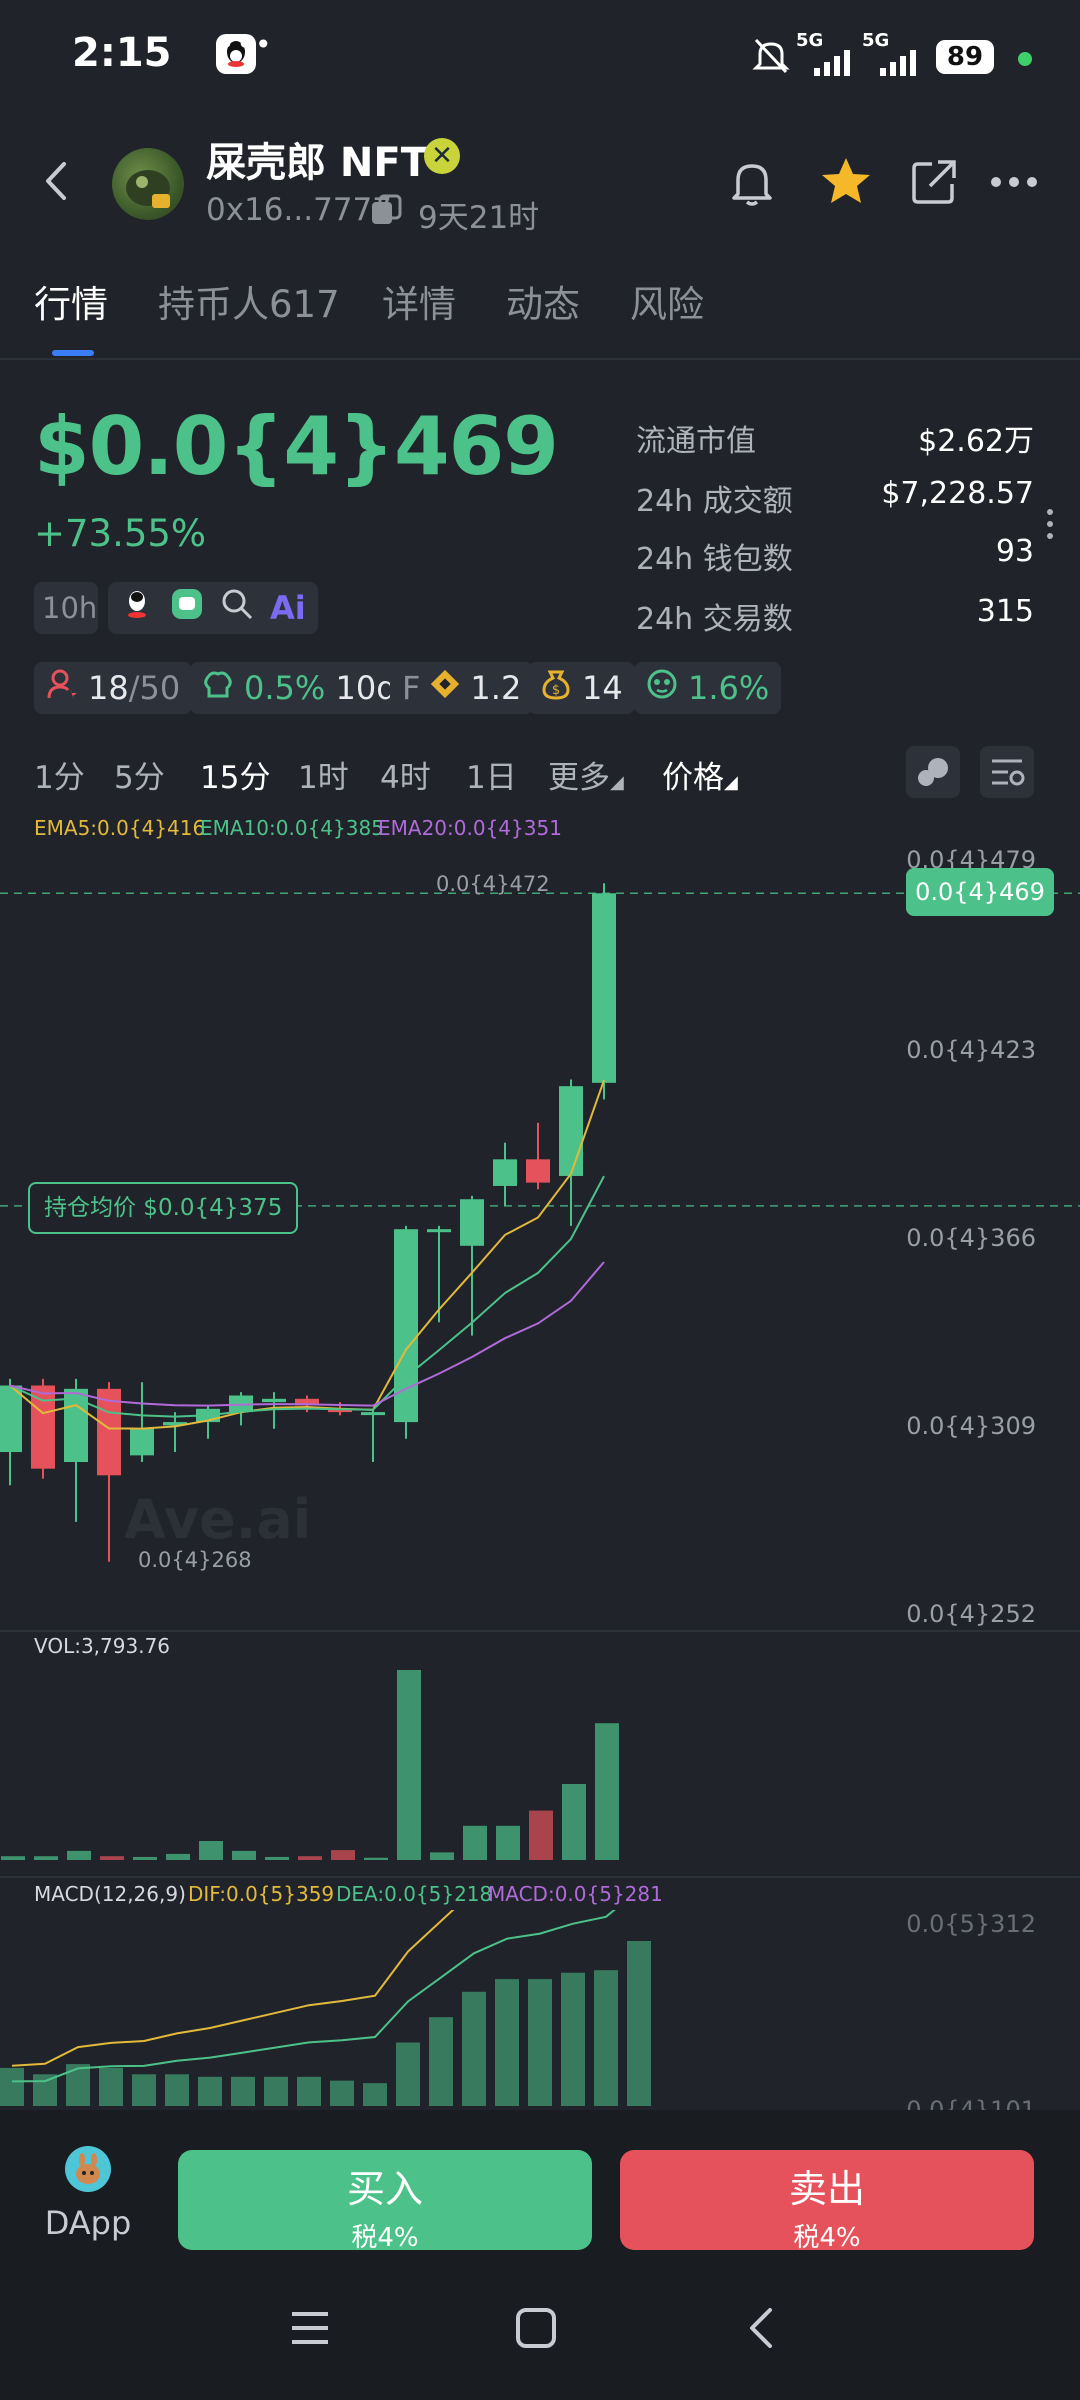 The image size is (1080, 2400). Describe the element at coordinates (71, 301) in the screenshot. I see `tab-market: 行情` at that location.